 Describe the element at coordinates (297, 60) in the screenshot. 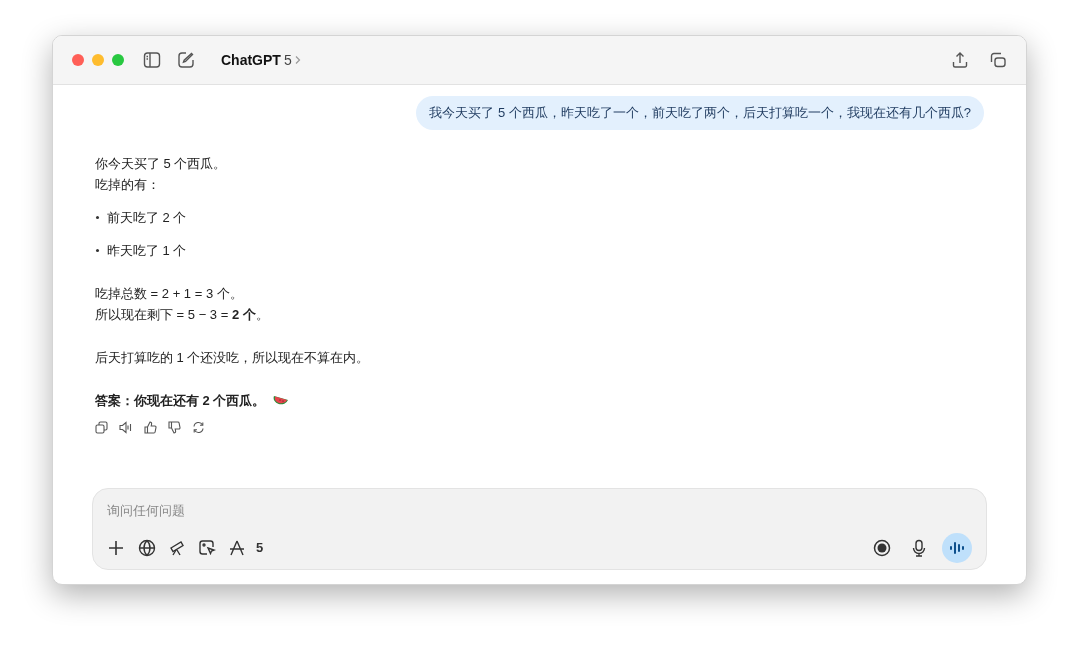

I see `chevron-icon` at that location.